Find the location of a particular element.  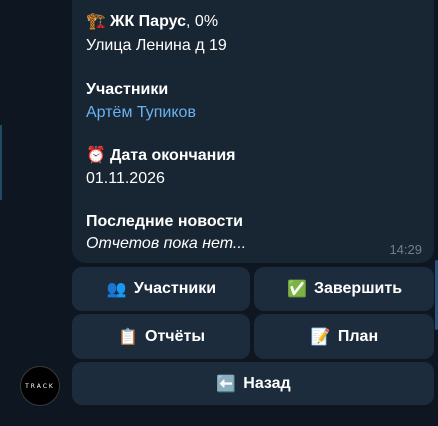

participants-heading: Участники is located at coordinates (127, 89).